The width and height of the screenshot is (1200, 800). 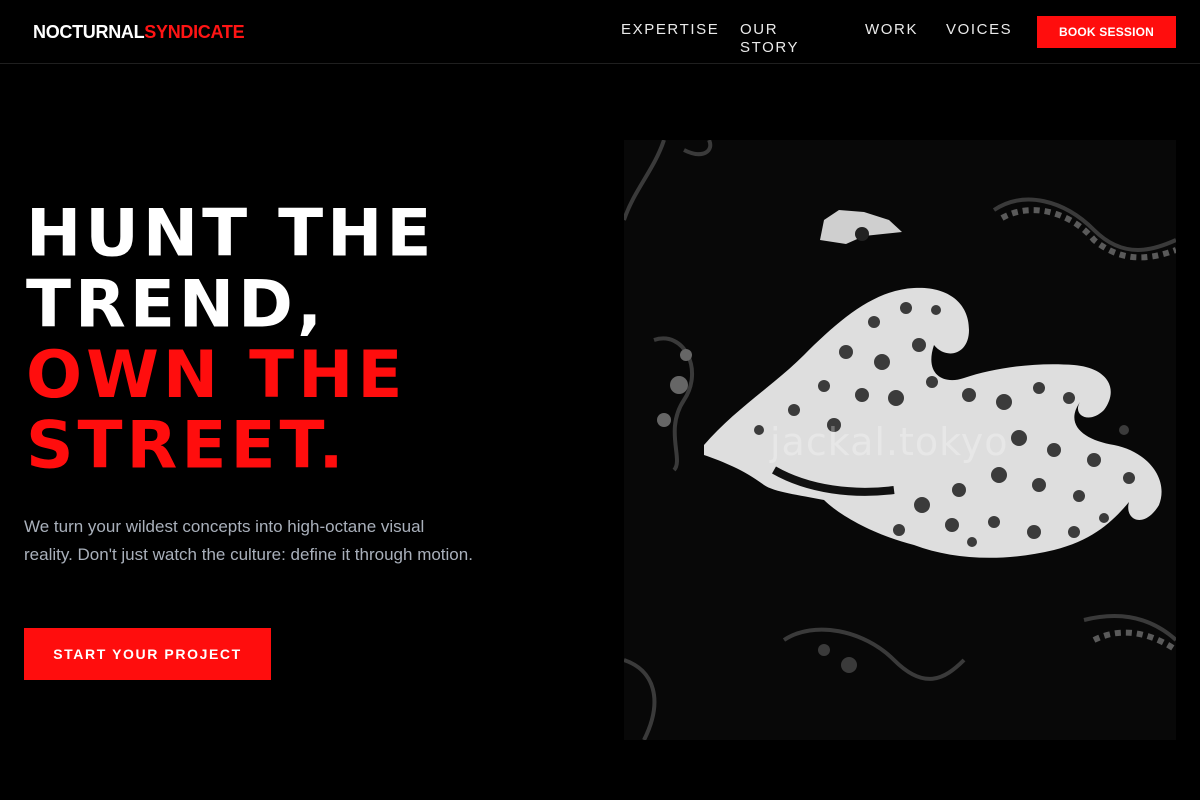 What do you see at coordinates (231, 233) in the screenshot?
I see `headline-line-1: HUNT THE` at bounding box center [231, 233].